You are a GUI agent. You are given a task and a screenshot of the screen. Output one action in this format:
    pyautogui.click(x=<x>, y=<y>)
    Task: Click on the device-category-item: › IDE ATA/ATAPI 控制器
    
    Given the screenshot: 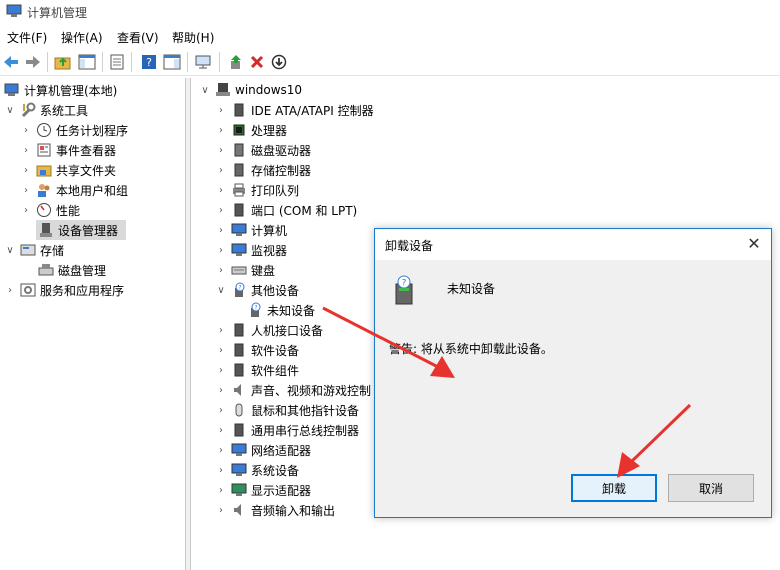 What is the action you would take?
    pyautogui.click(x=294, y=110)
    